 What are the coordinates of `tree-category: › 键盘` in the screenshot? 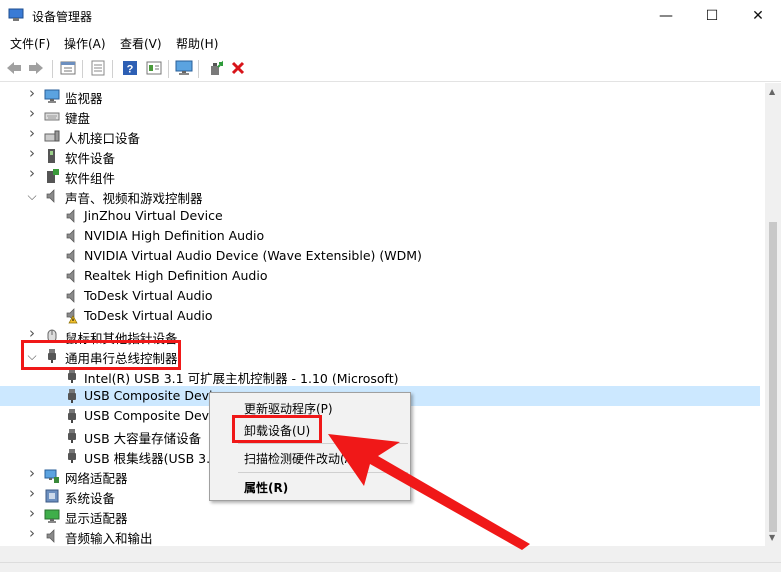 It's located at (380, 115).